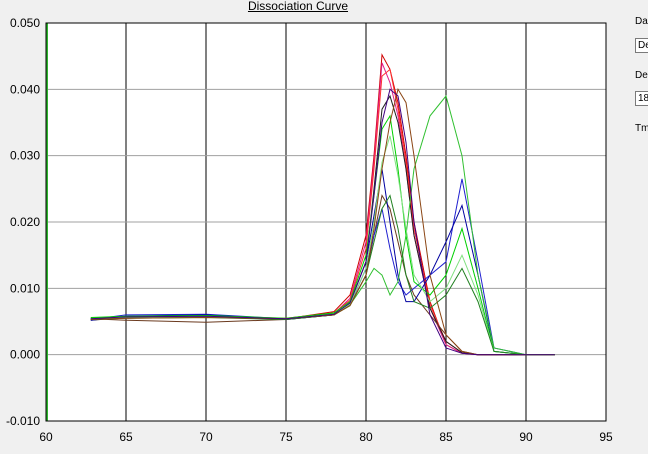 The image size is (648, 454). What do you see at coordinates (25, 89) in the screenshot?
I see `y-tick-label: 0.040` at bounding box center [25, 89].